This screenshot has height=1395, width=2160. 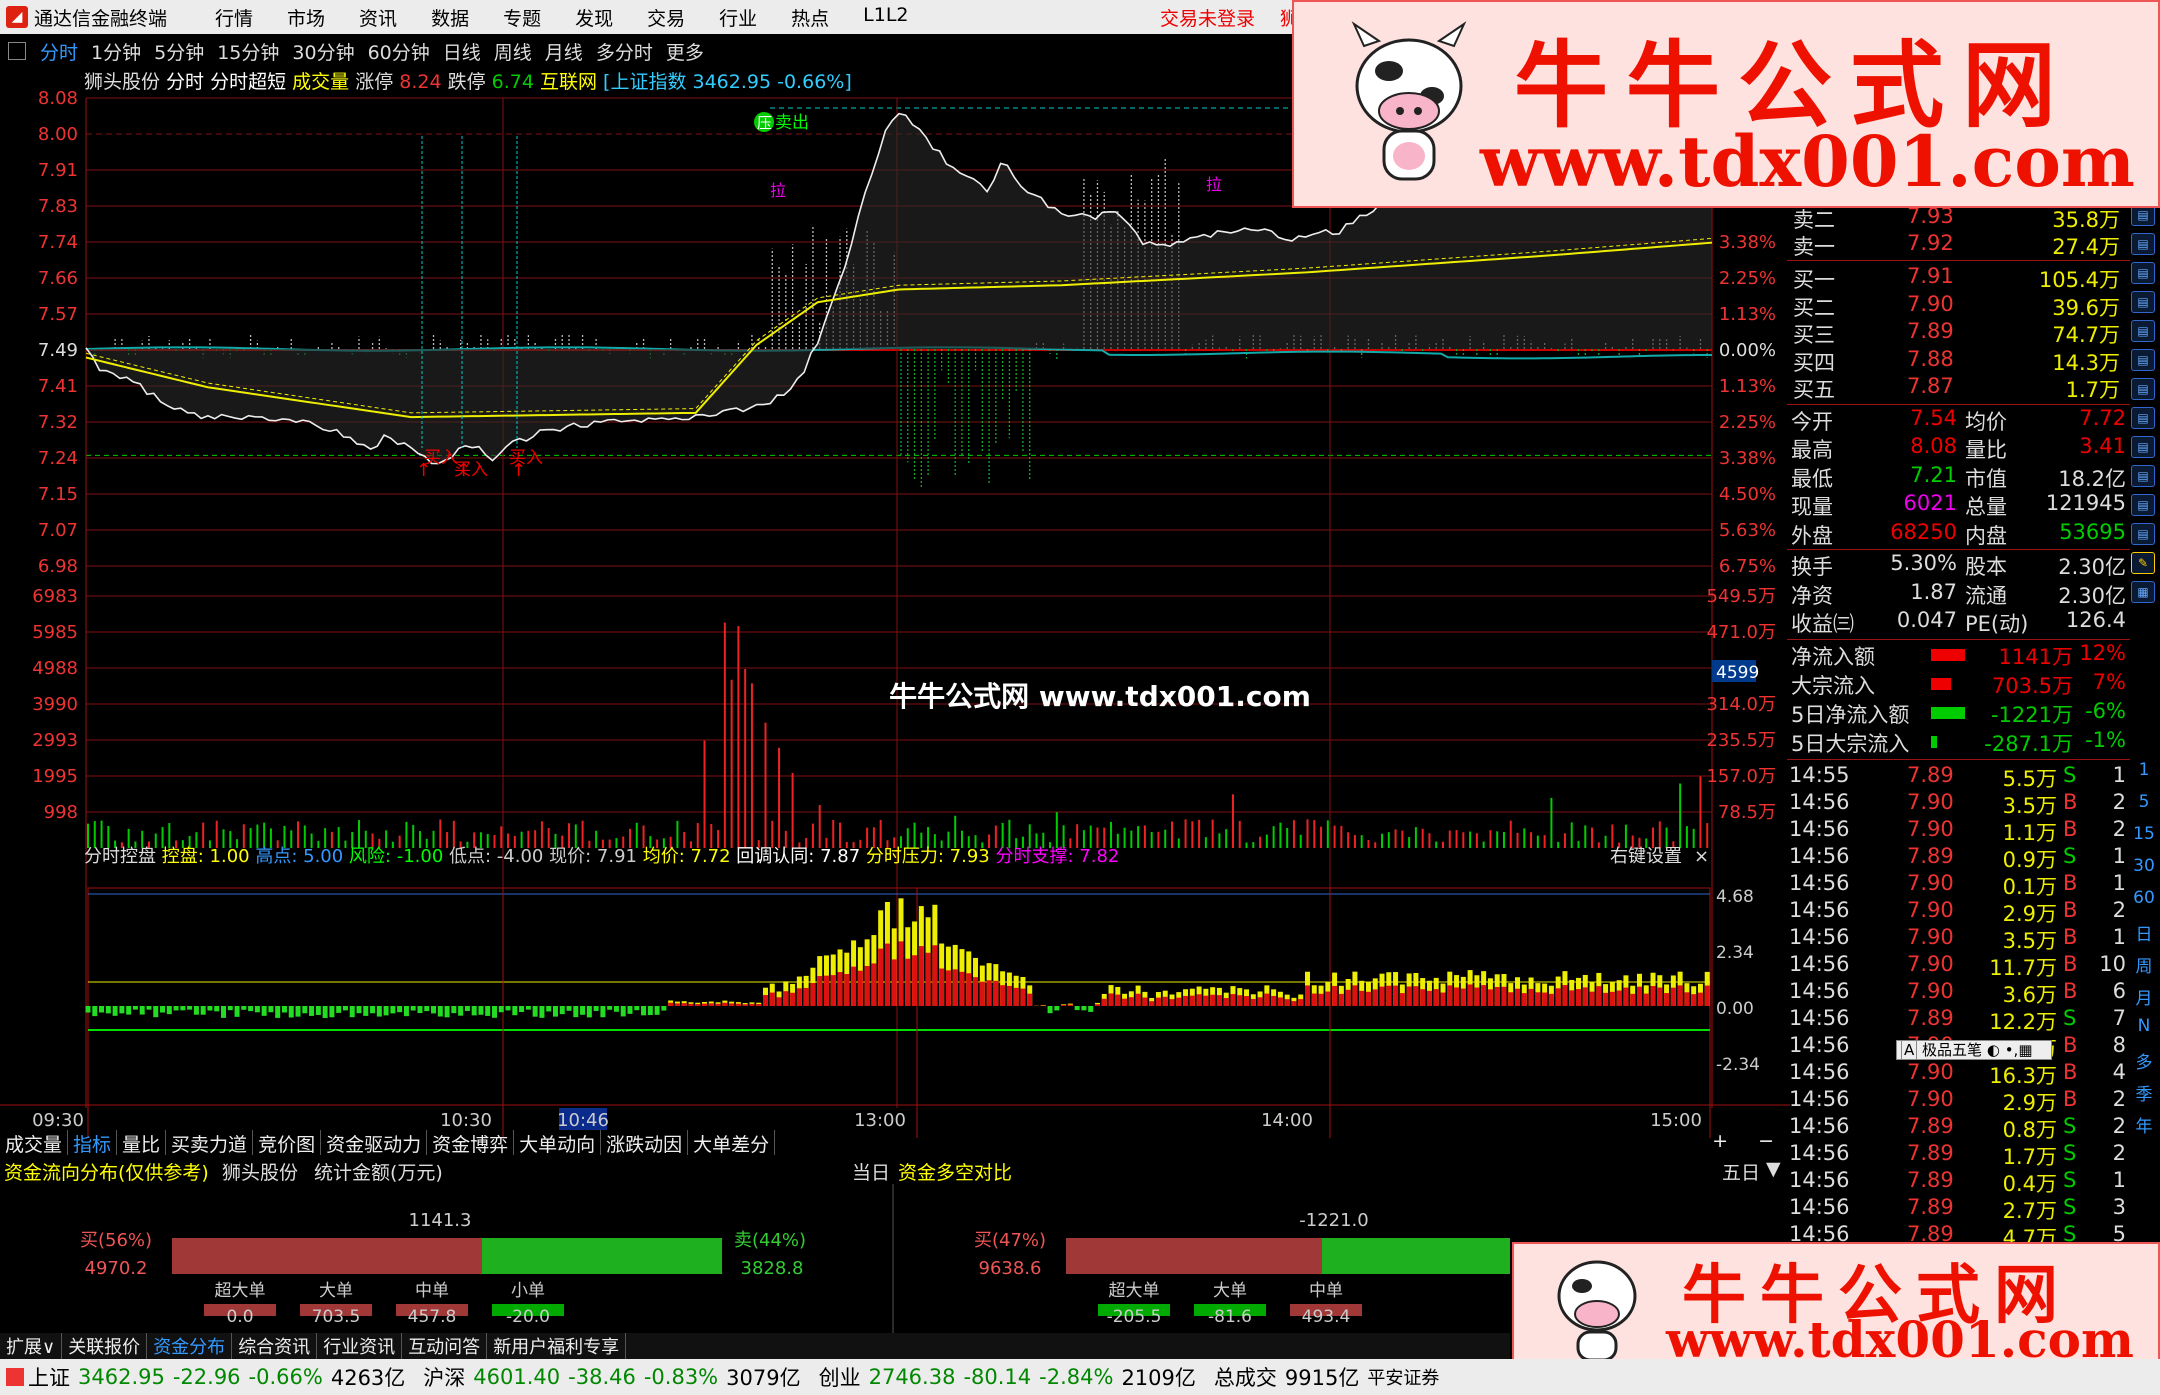 I want to click on ind-tab-7: 大单动向, so click(x=558, y=1143).